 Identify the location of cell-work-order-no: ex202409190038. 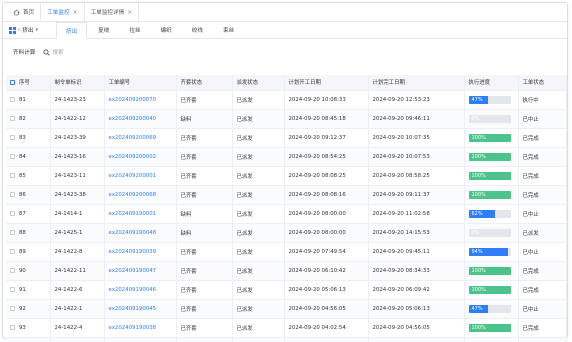
(140, 328).